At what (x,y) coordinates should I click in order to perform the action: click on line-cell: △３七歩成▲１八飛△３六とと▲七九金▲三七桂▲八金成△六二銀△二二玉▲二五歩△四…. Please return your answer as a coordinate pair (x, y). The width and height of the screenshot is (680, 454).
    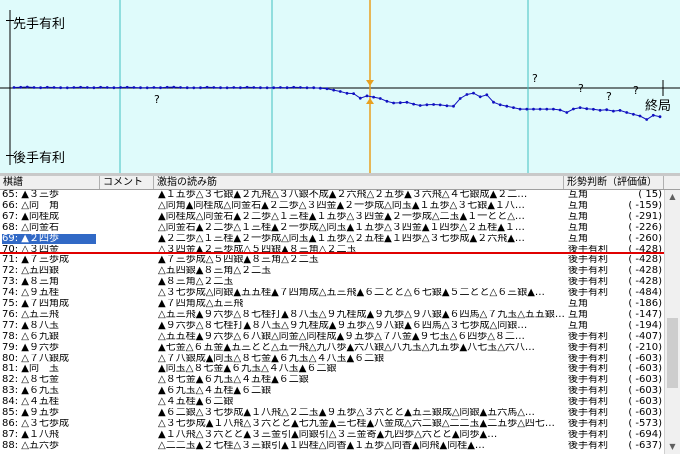
    Looking at the image, I should click on (356, 424).